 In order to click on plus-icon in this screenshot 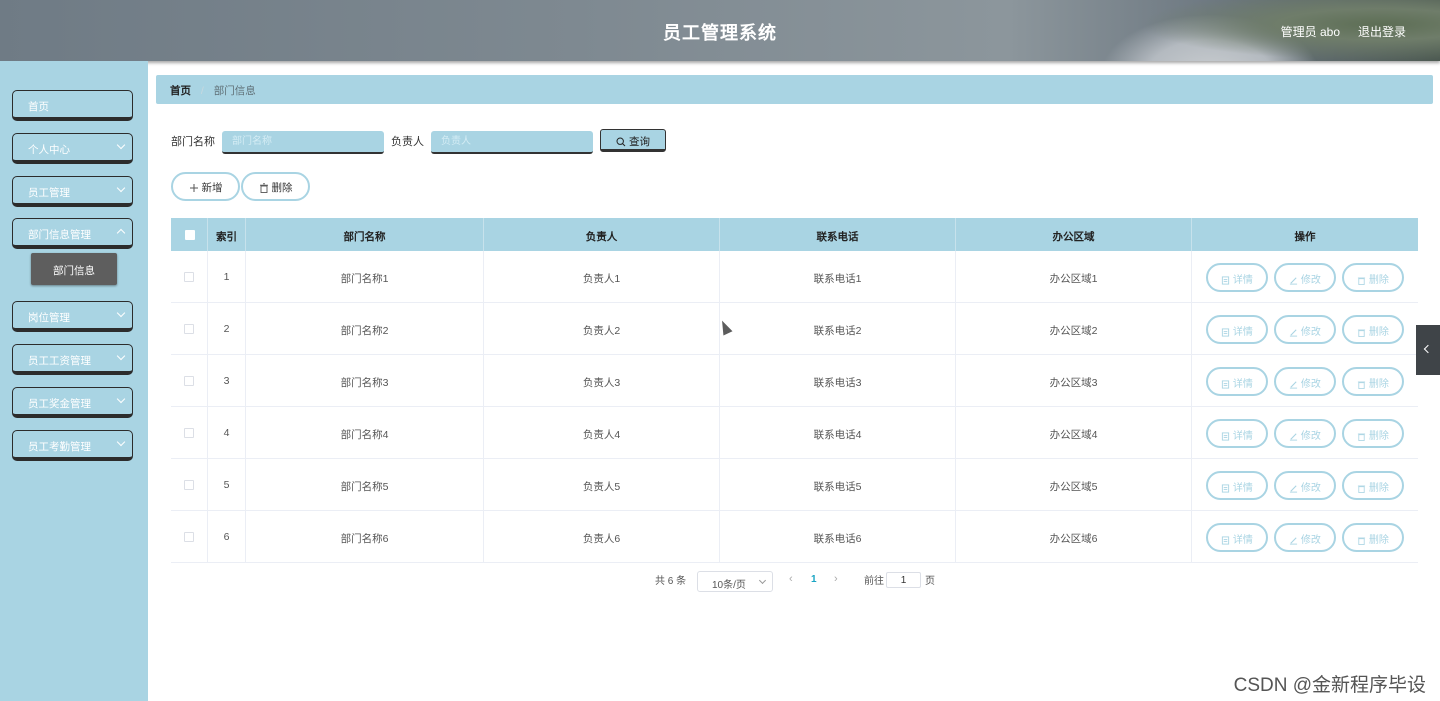, I will do `click(193, 188)`.